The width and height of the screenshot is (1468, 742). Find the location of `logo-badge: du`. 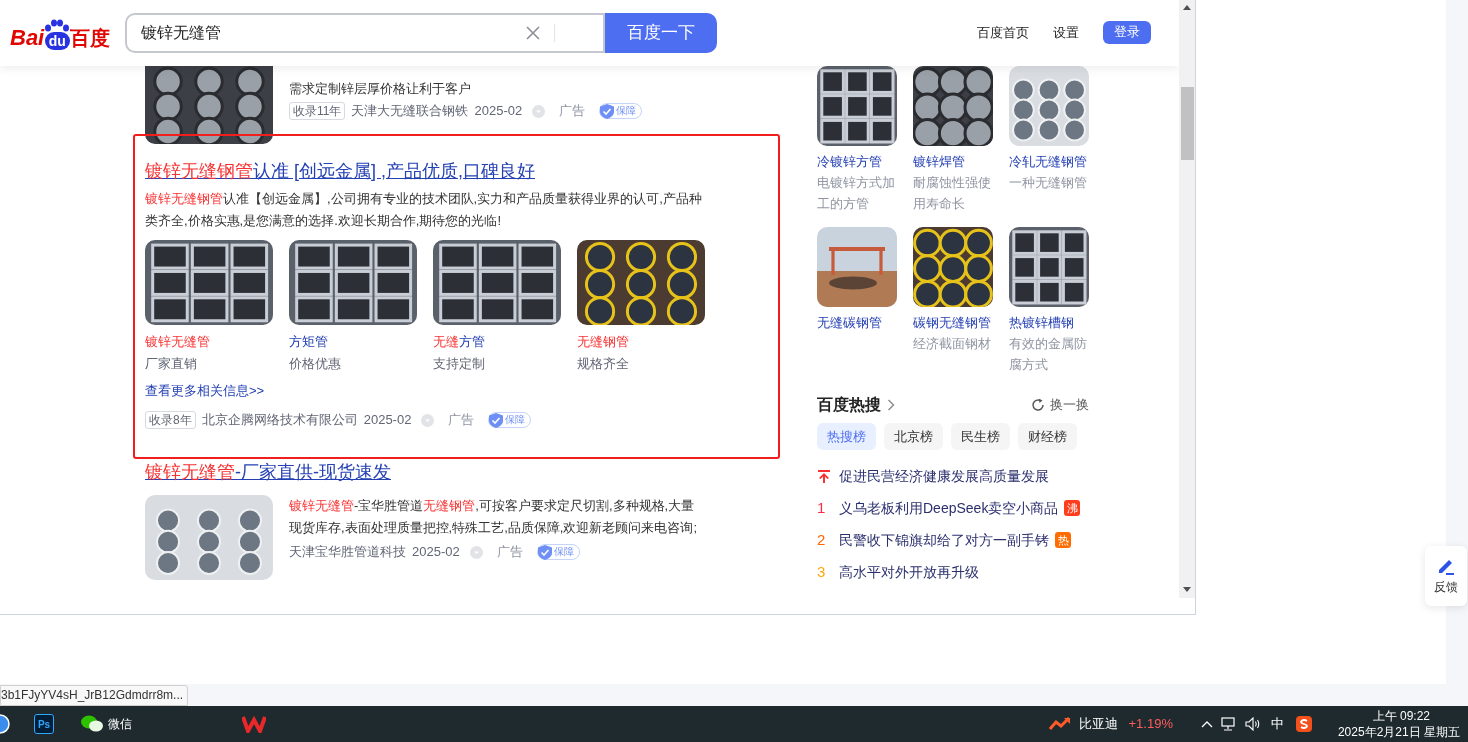

logo-badge: du is located at coordinates (57, 40).